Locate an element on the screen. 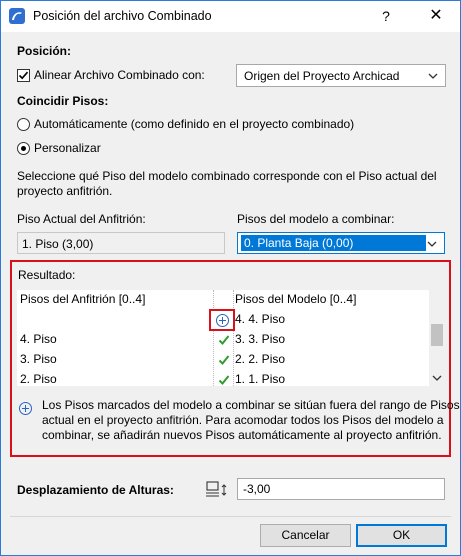 Image resolution: width=461 pixels, height=556 pixels. position-heading: Posición: is located at coordinates (44, 51).